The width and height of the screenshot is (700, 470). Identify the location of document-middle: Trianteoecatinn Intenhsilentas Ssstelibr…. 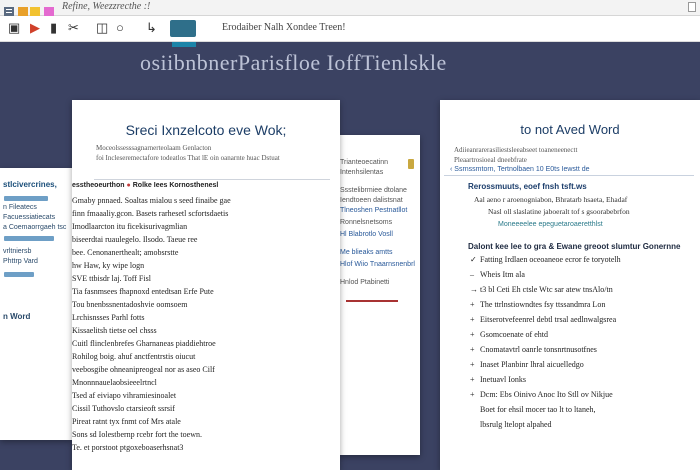
(379, 295).